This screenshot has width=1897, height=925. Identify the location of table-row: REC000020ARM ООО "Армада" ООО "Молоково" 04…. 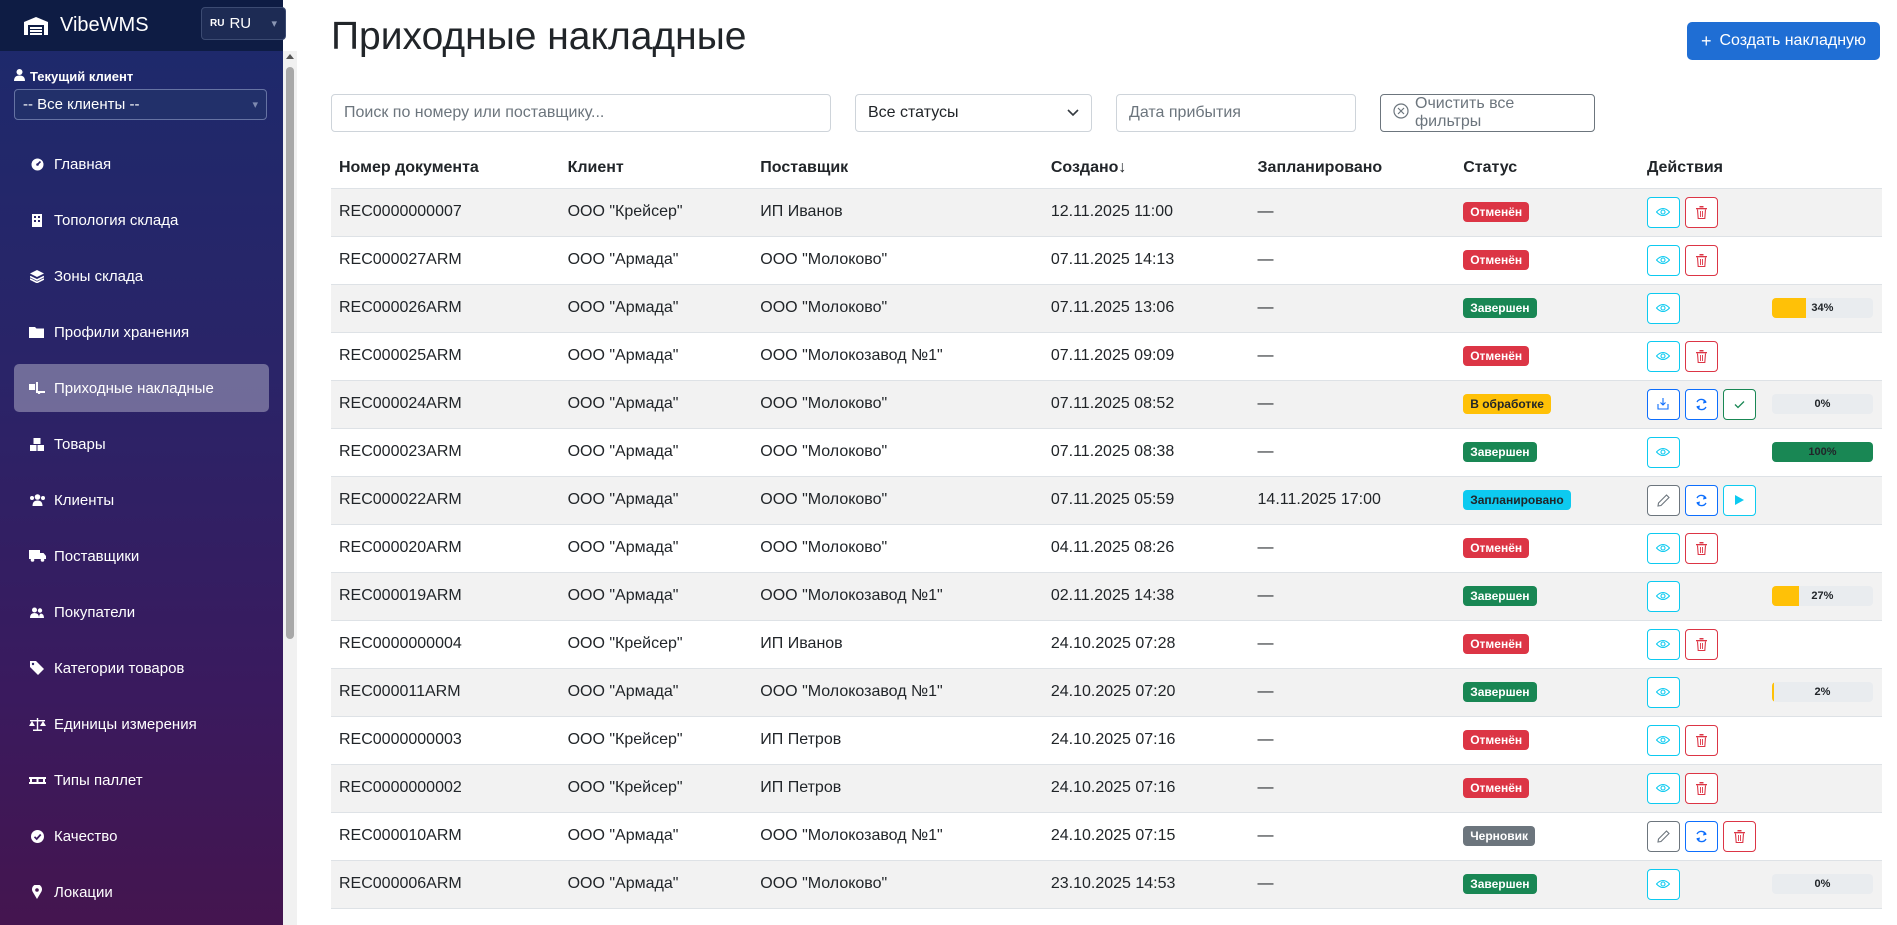
(1106, 548).